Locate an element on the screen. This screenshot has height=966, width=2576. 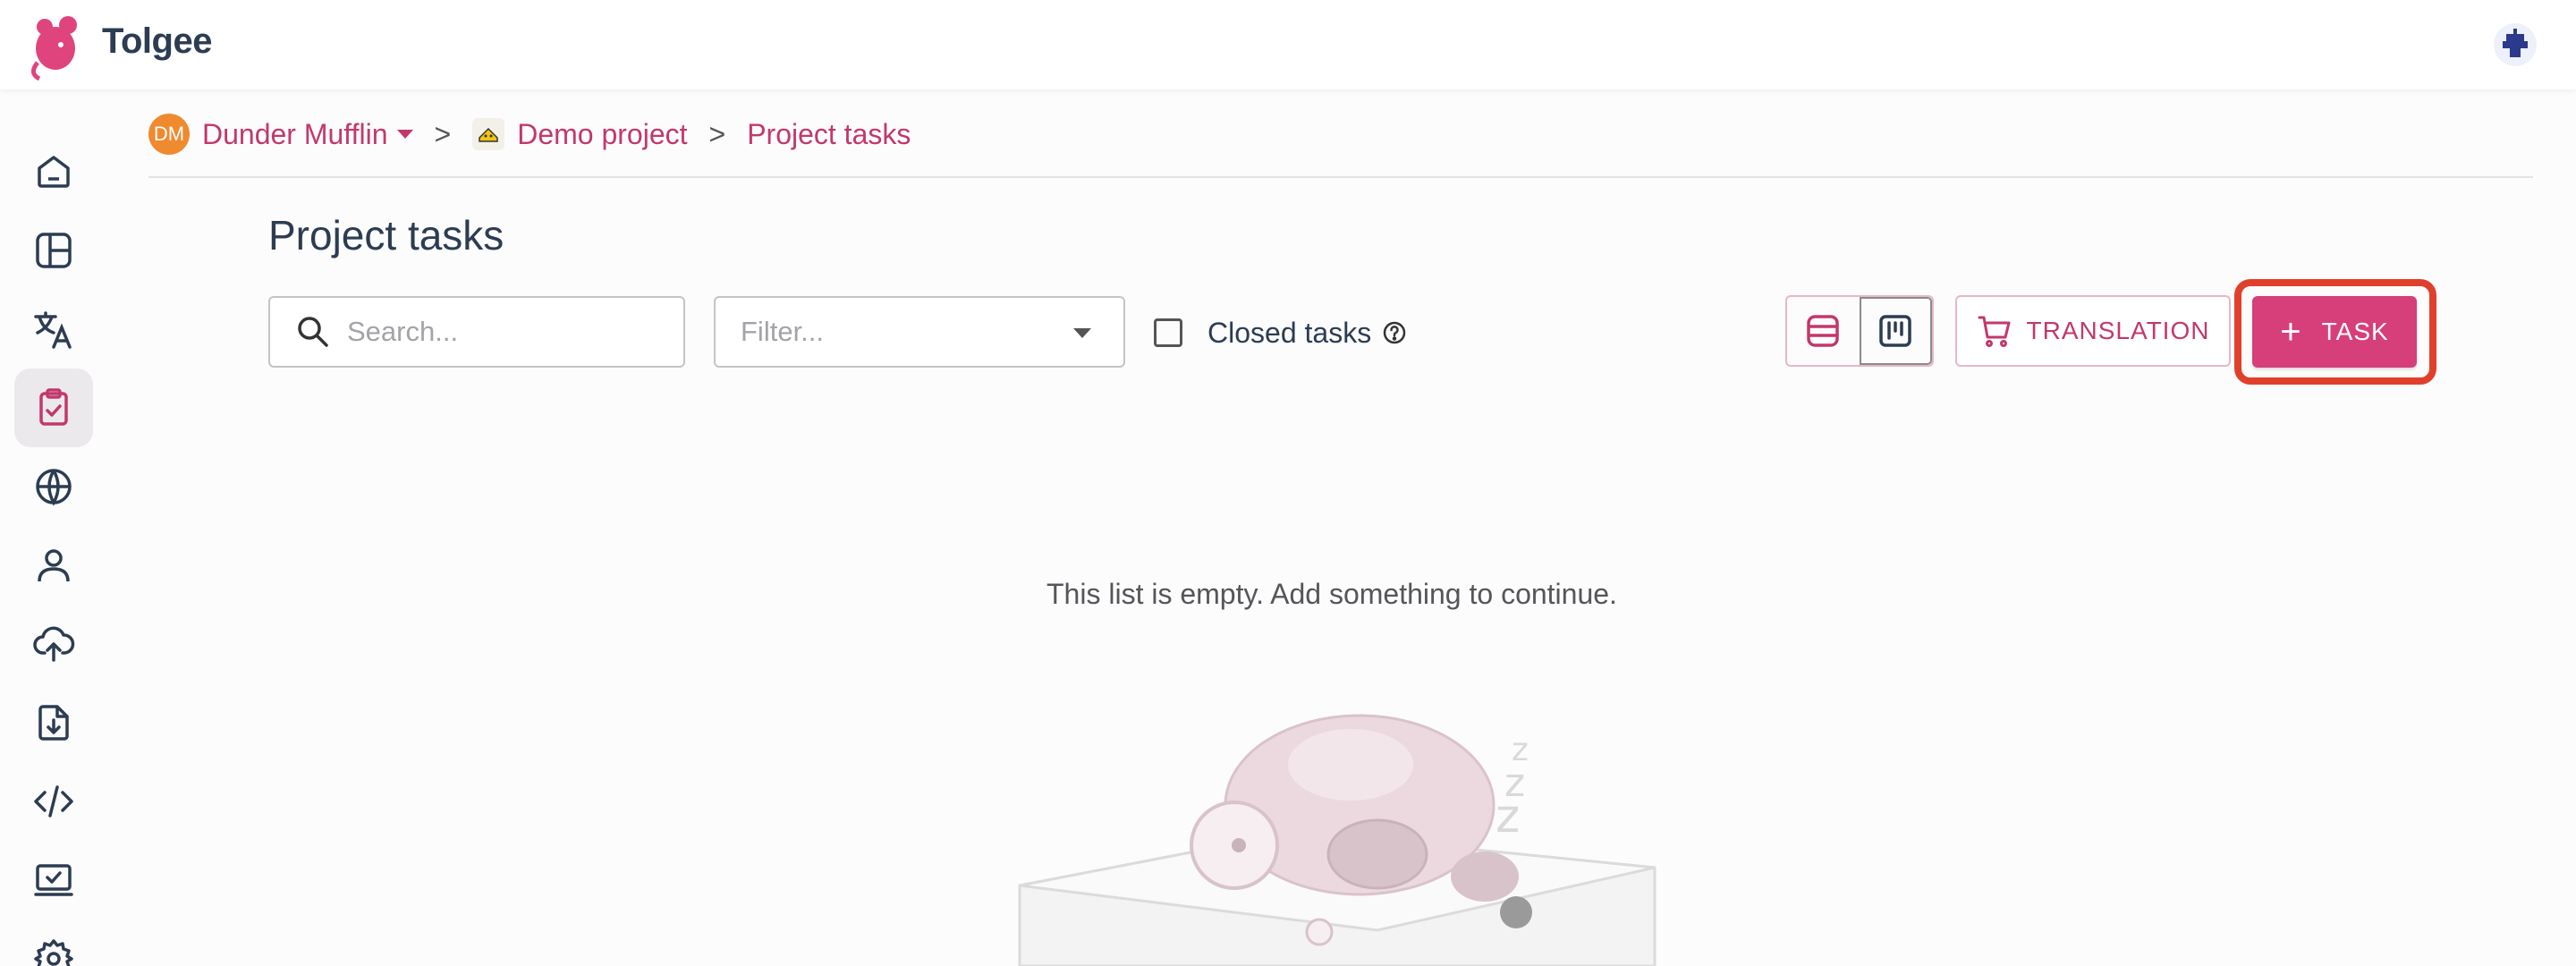
tolgee-logo-icon is located at coordinates (56, 44).